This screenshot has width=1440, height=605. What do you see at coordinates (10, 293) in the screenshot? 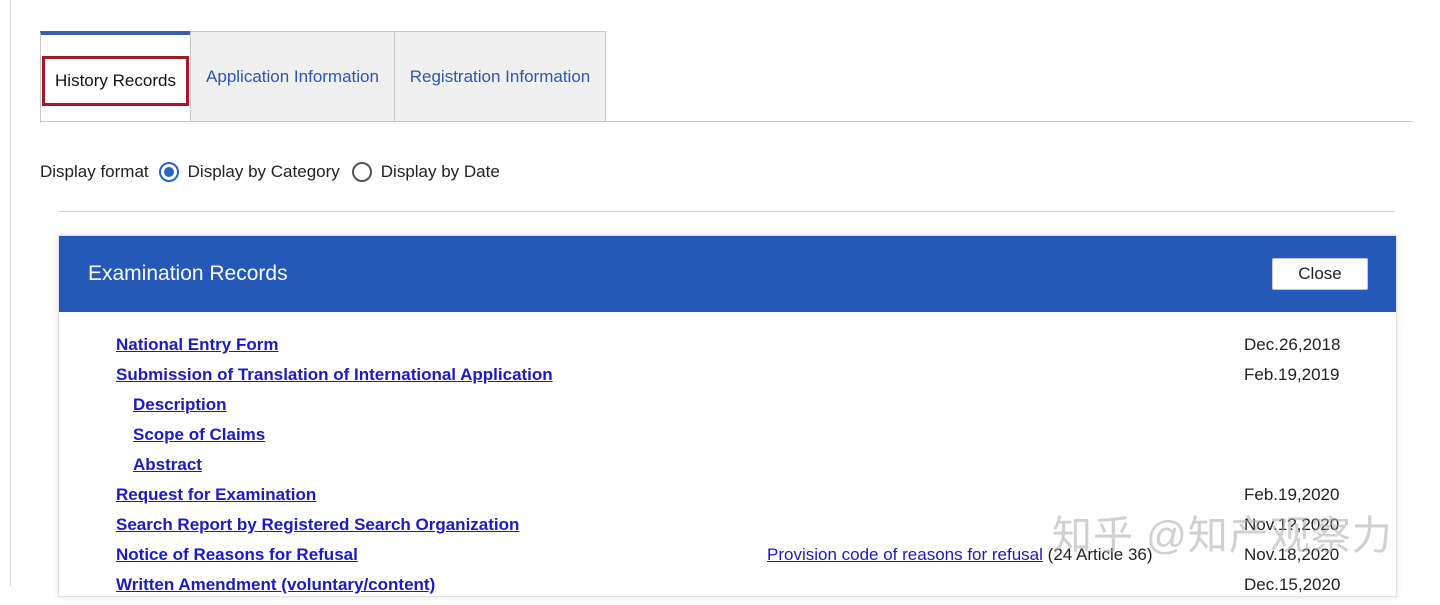
I see `page-left-border` at bounding box center [10, 293].